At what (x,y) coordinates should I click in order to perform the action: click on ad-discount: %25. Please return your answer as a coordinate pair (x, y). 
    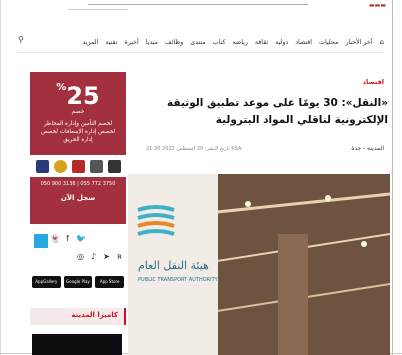
    Looking at the image, I should click on (78, 96).